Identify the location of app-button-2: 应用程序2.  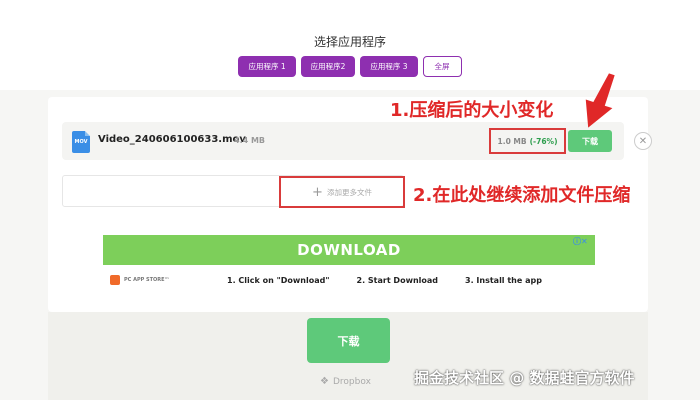
(328, 66).